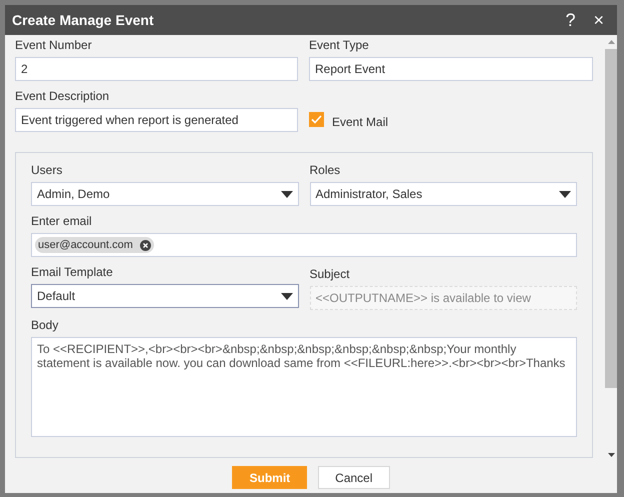 The height and width of the screenshot is (497, 624). What do you see at coordinates (156, 69) in the screenshot?
I see `text-field: 2` at bounding box center [156, 69].